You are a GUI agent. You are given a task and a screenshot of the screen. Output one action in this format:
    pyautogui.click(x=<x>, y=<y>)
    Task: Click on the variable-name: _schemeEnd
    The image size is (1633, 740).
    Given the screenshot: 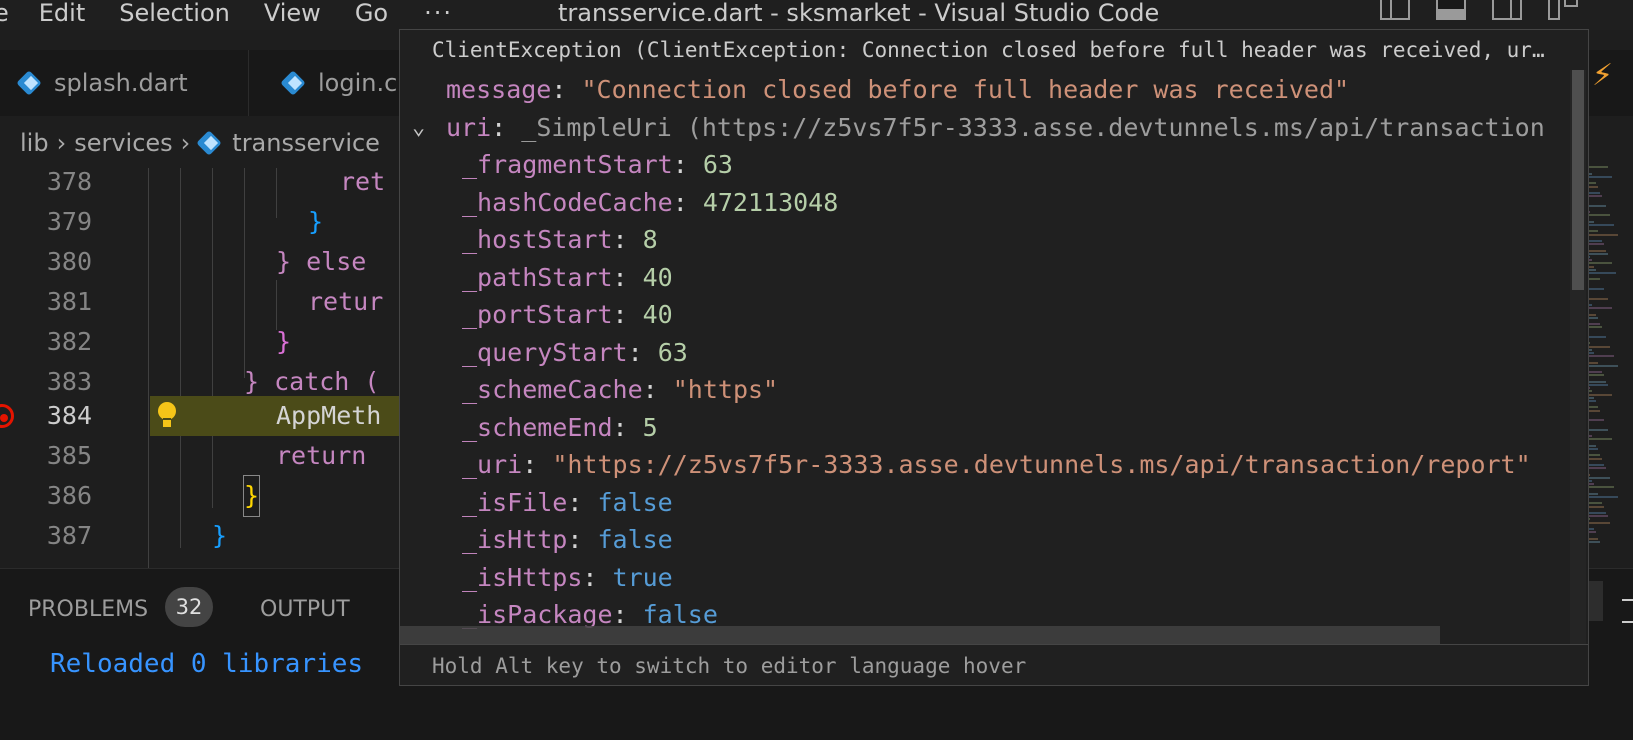 What is the action you would take?
    pyautogui.click(x=537, y=427)
    